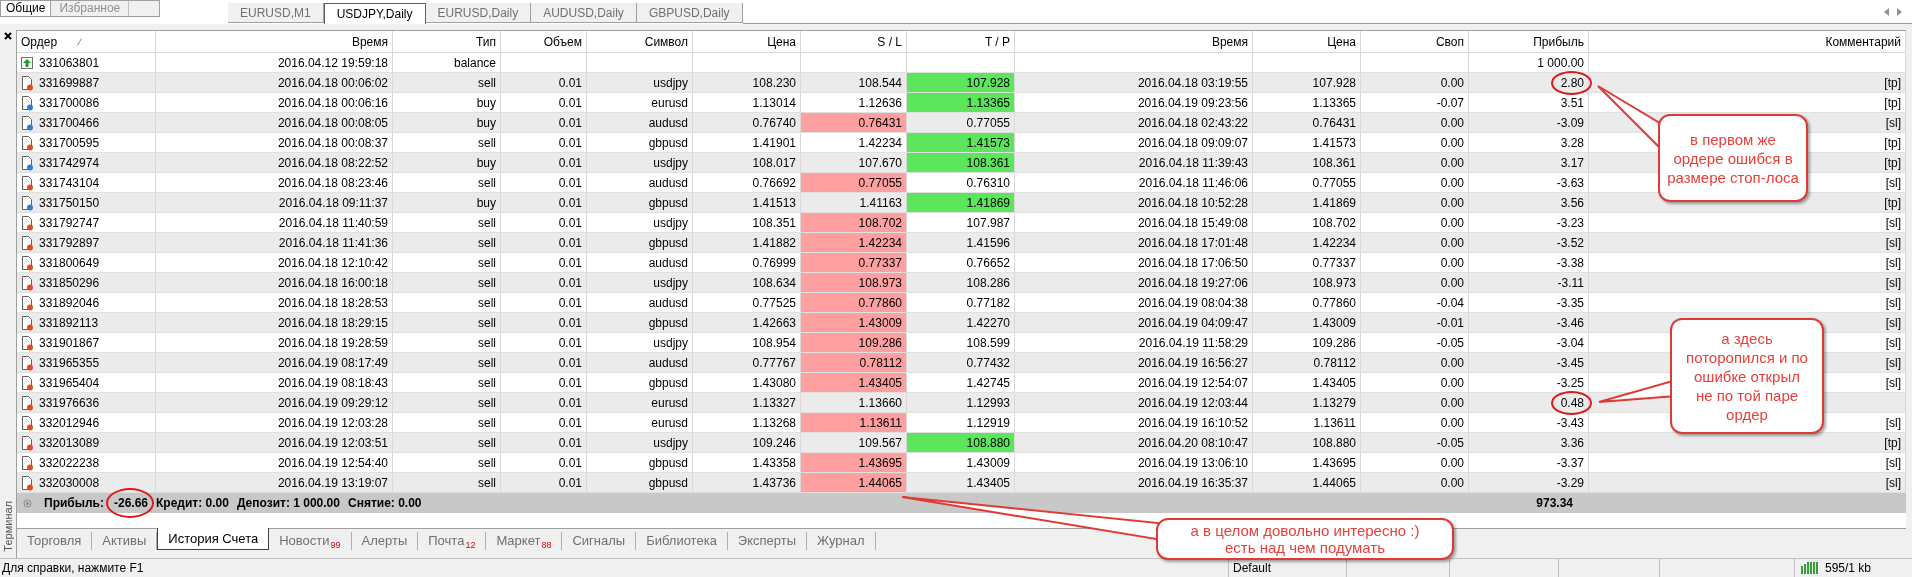 This screenshot has width=1912, height=577. I want to click on table-cell: 2016.04.19 08:18:43, so click(274, 382).